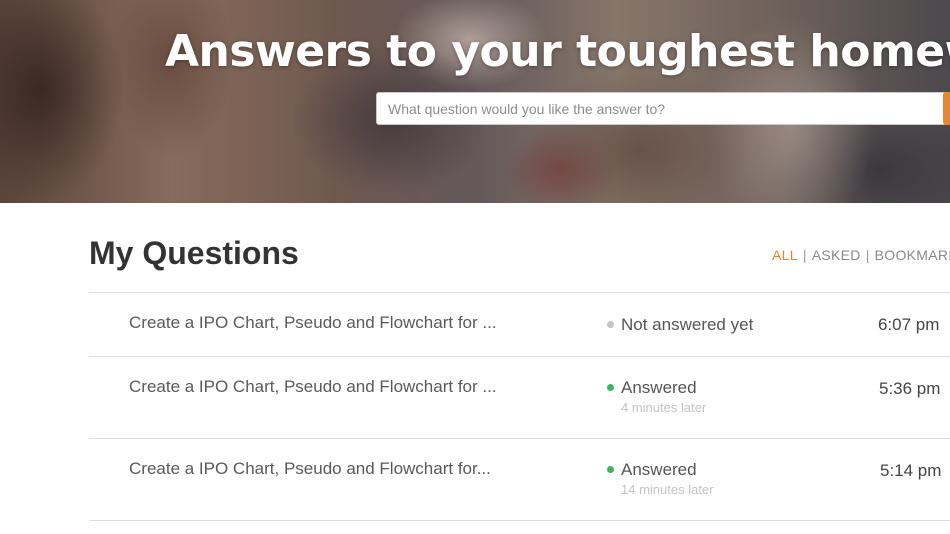  Describe the element at coordinates (946, 108) in the screenshot. I see `search-button` at that location.